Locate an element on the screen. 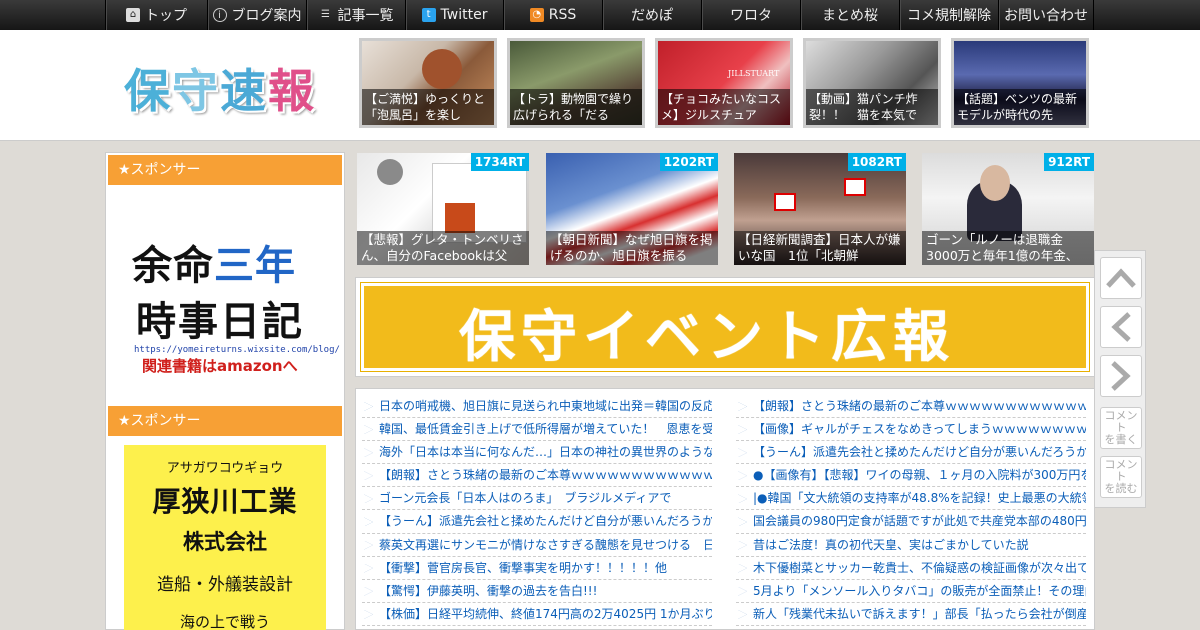 Image resolution: width=1200 pixels, height=630 pixels. header-thumb: 【ご満悦】ゆっくりと「泡風呂」を楽し is located at coordinates (428, 83).